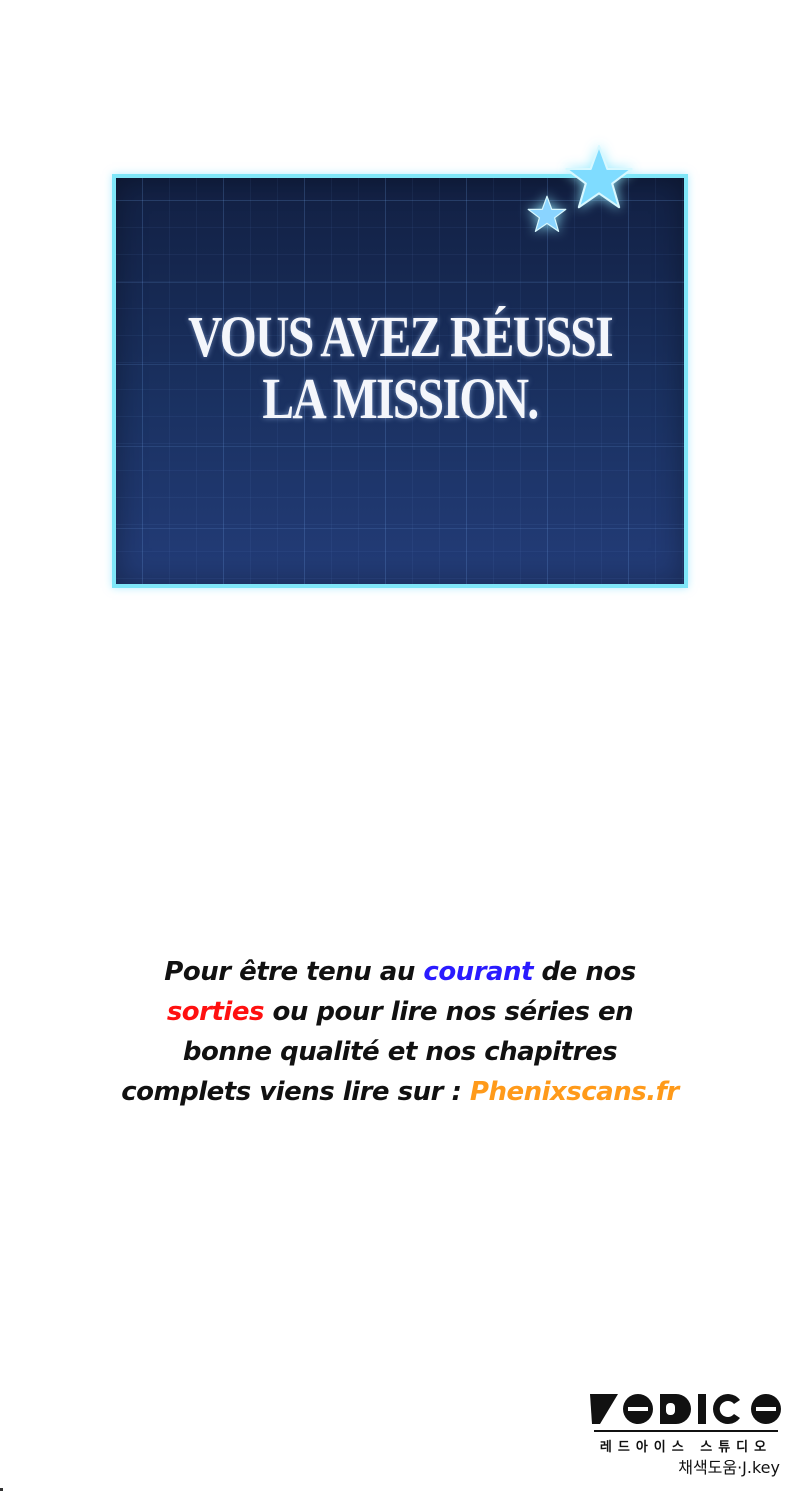 Image resolution: width=800 pixels, height=1494 pixels. What do you see at coordinates (729, 1467) in the screenshot?
I see `color-credit: 채색도움·J.key` at bounding box center [729, 1467].